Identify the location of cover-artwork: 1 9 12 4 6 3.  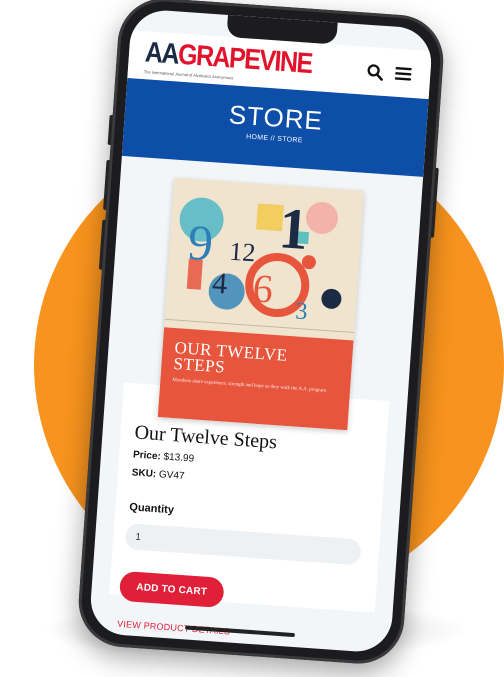
(264, 259).